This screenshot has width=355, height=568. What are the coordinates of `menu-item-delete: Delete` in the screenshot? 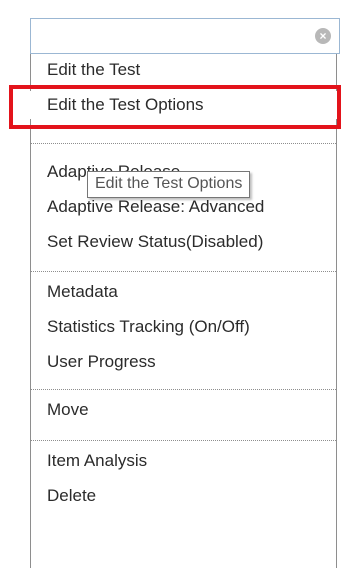 It's located at (71, 496).